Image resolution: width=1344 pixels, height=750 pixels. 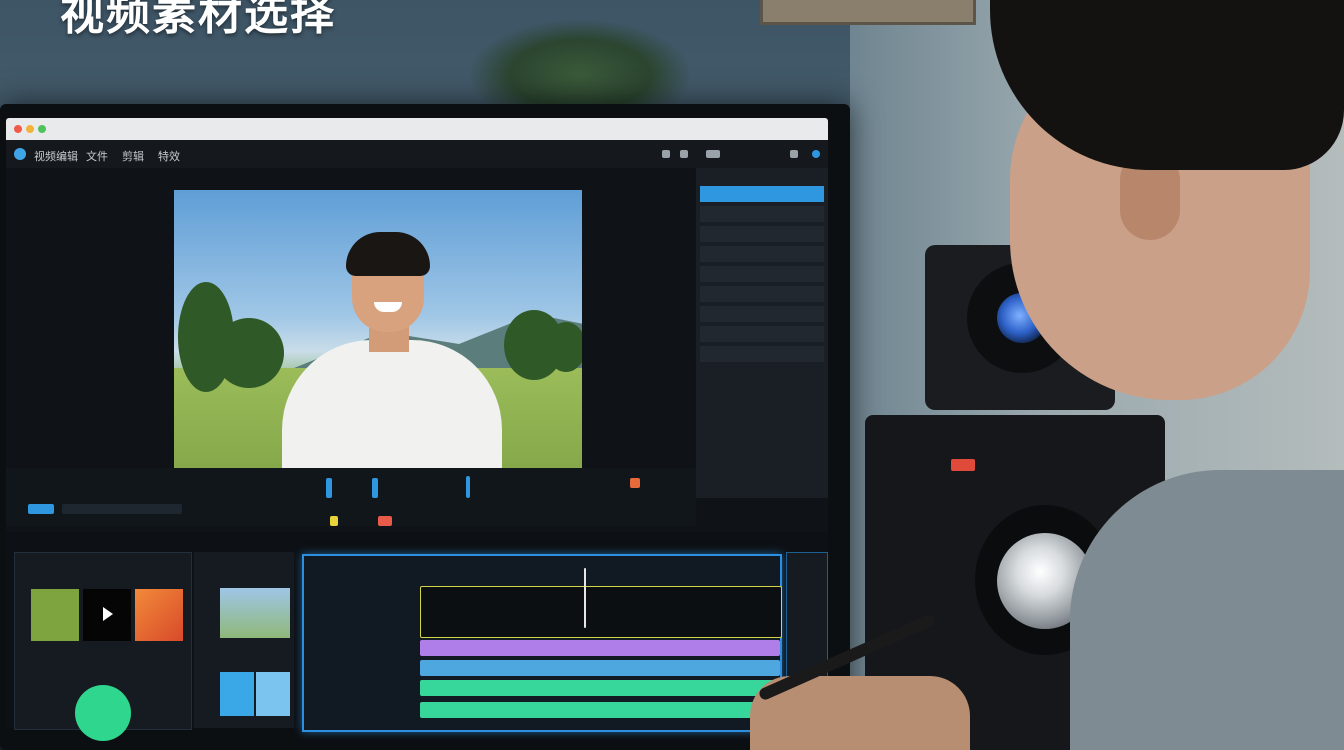 What do you see at coordinates (18, 129) in the screenshot?
I see `close-icon` at bounding box center [18, 129].